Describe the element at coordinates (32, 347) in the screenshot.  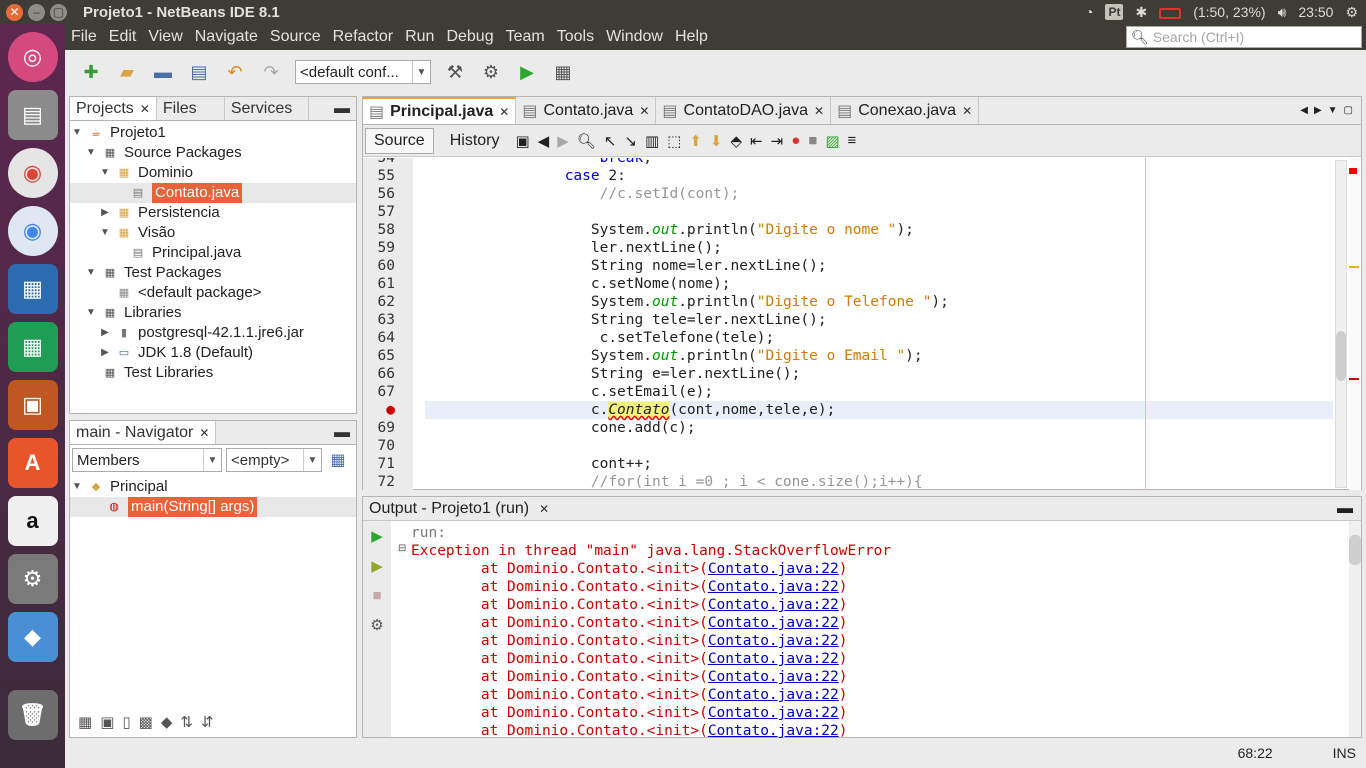
I see `calc-icon: ▦` at that location.